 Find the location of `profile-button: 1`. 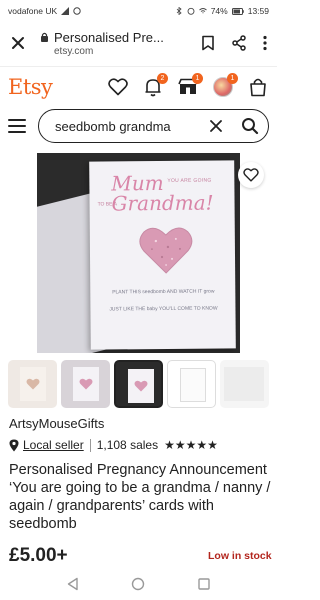

profile-button: 1 is located at coordinates (225, 85).